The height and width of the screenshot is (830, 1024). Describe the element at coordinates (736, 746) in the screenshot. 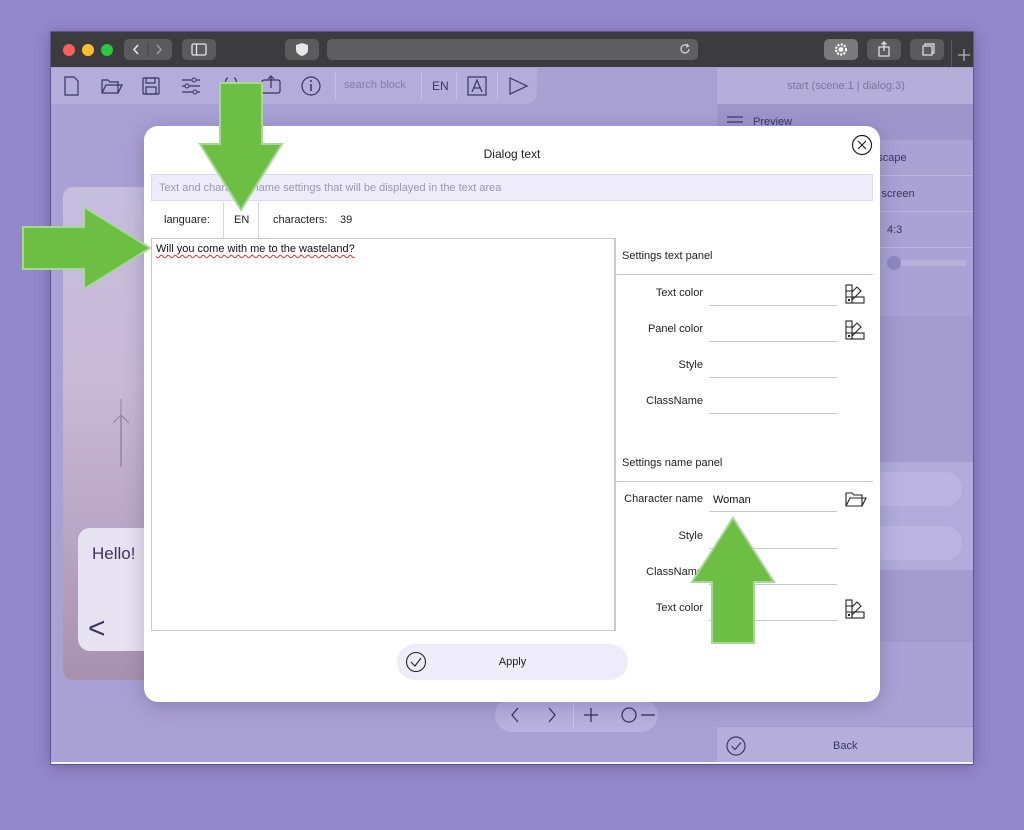

I see `check-circle-icon` at that location.